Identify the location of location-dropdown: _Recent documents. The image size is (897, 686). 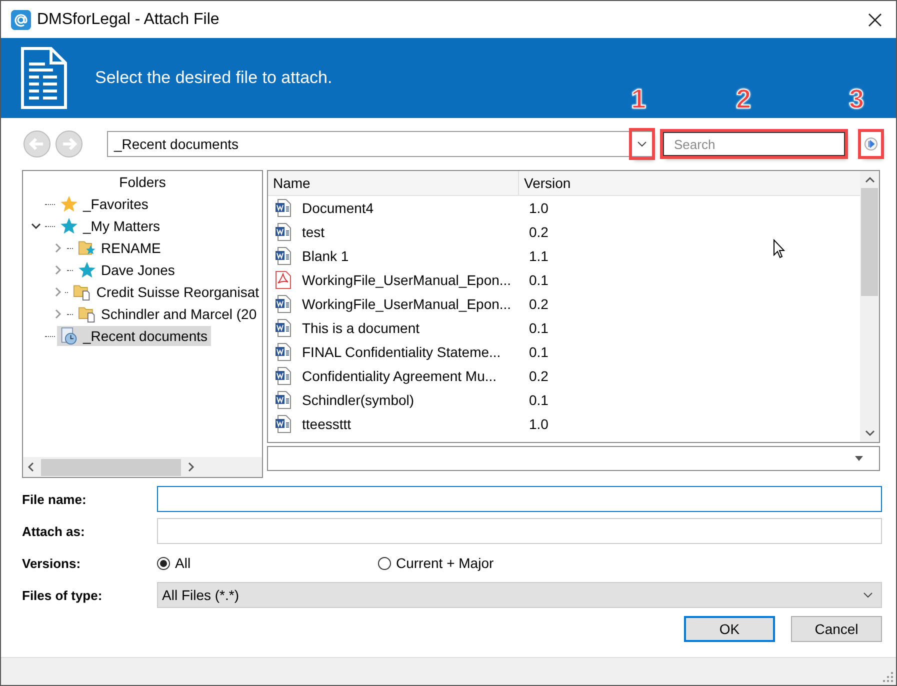
(380, 144).